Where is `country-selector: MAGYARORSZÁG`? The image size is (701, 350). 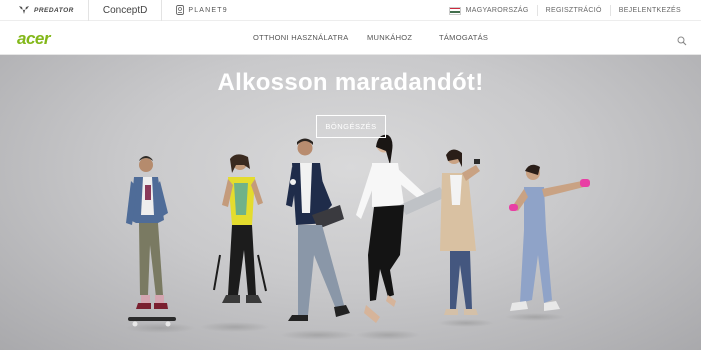 country-selector: MAGYARORSZÁG is located at coordinates (489, 10).